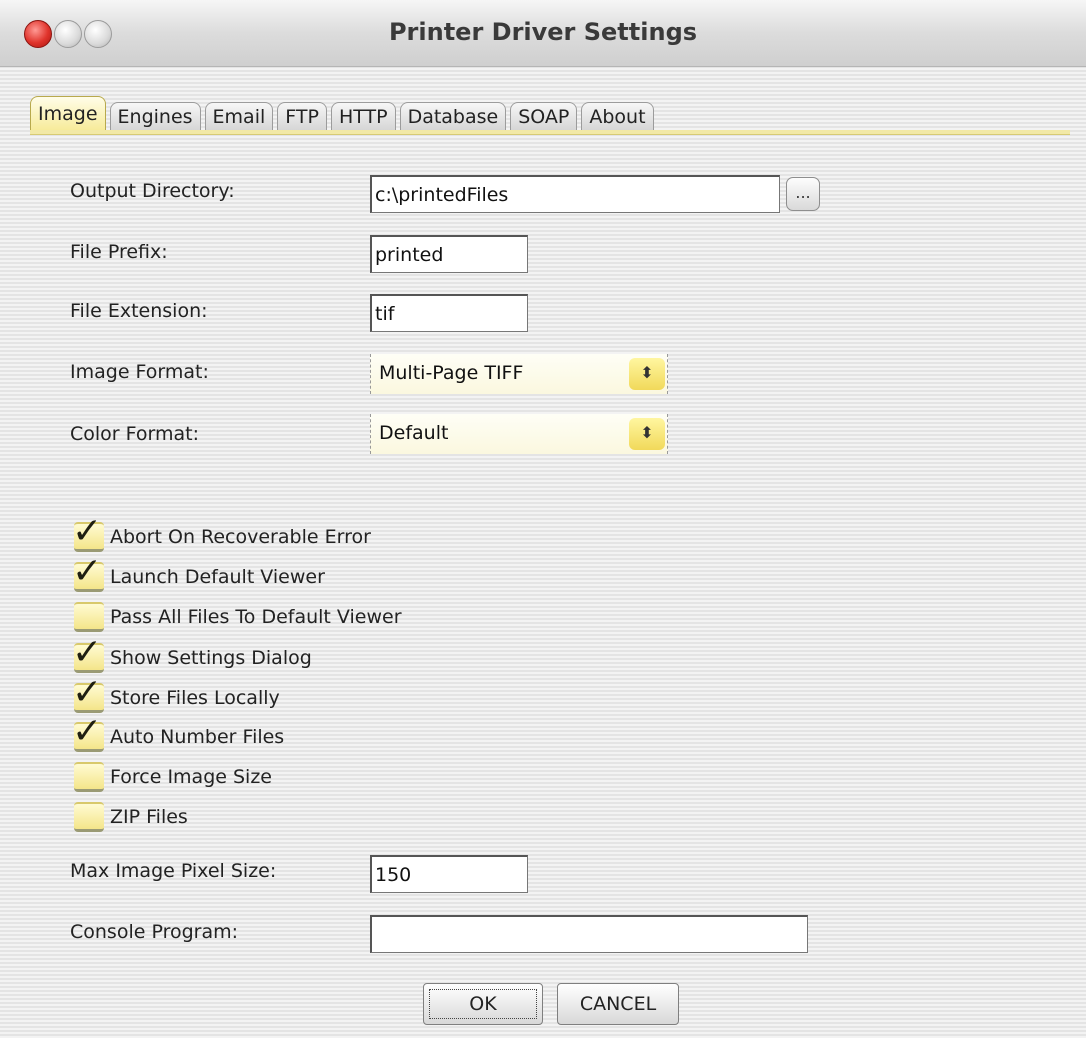  I want to click on max-image-pixel-size-label: Max Image Pixel Size:, so click(173, 871).